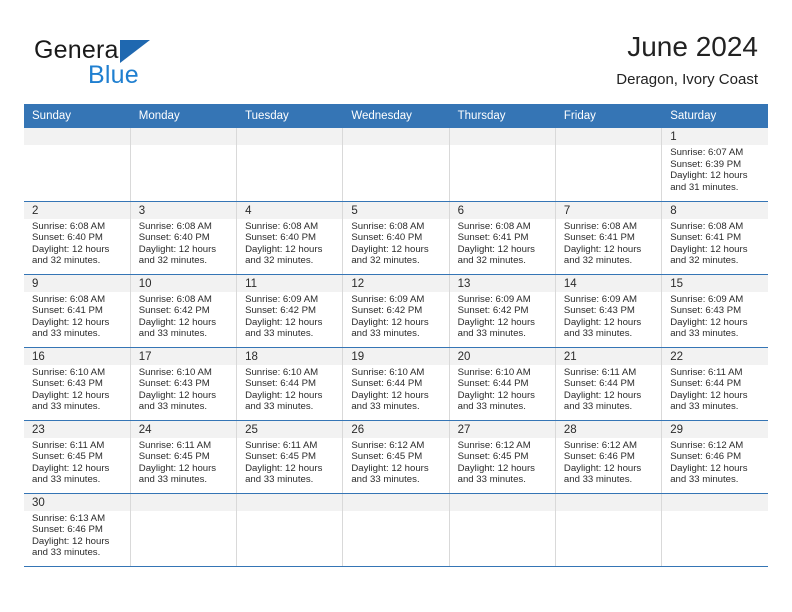  I want to click on sunrise-text: Sunrise: 6:10 AM, so click(175, 372).